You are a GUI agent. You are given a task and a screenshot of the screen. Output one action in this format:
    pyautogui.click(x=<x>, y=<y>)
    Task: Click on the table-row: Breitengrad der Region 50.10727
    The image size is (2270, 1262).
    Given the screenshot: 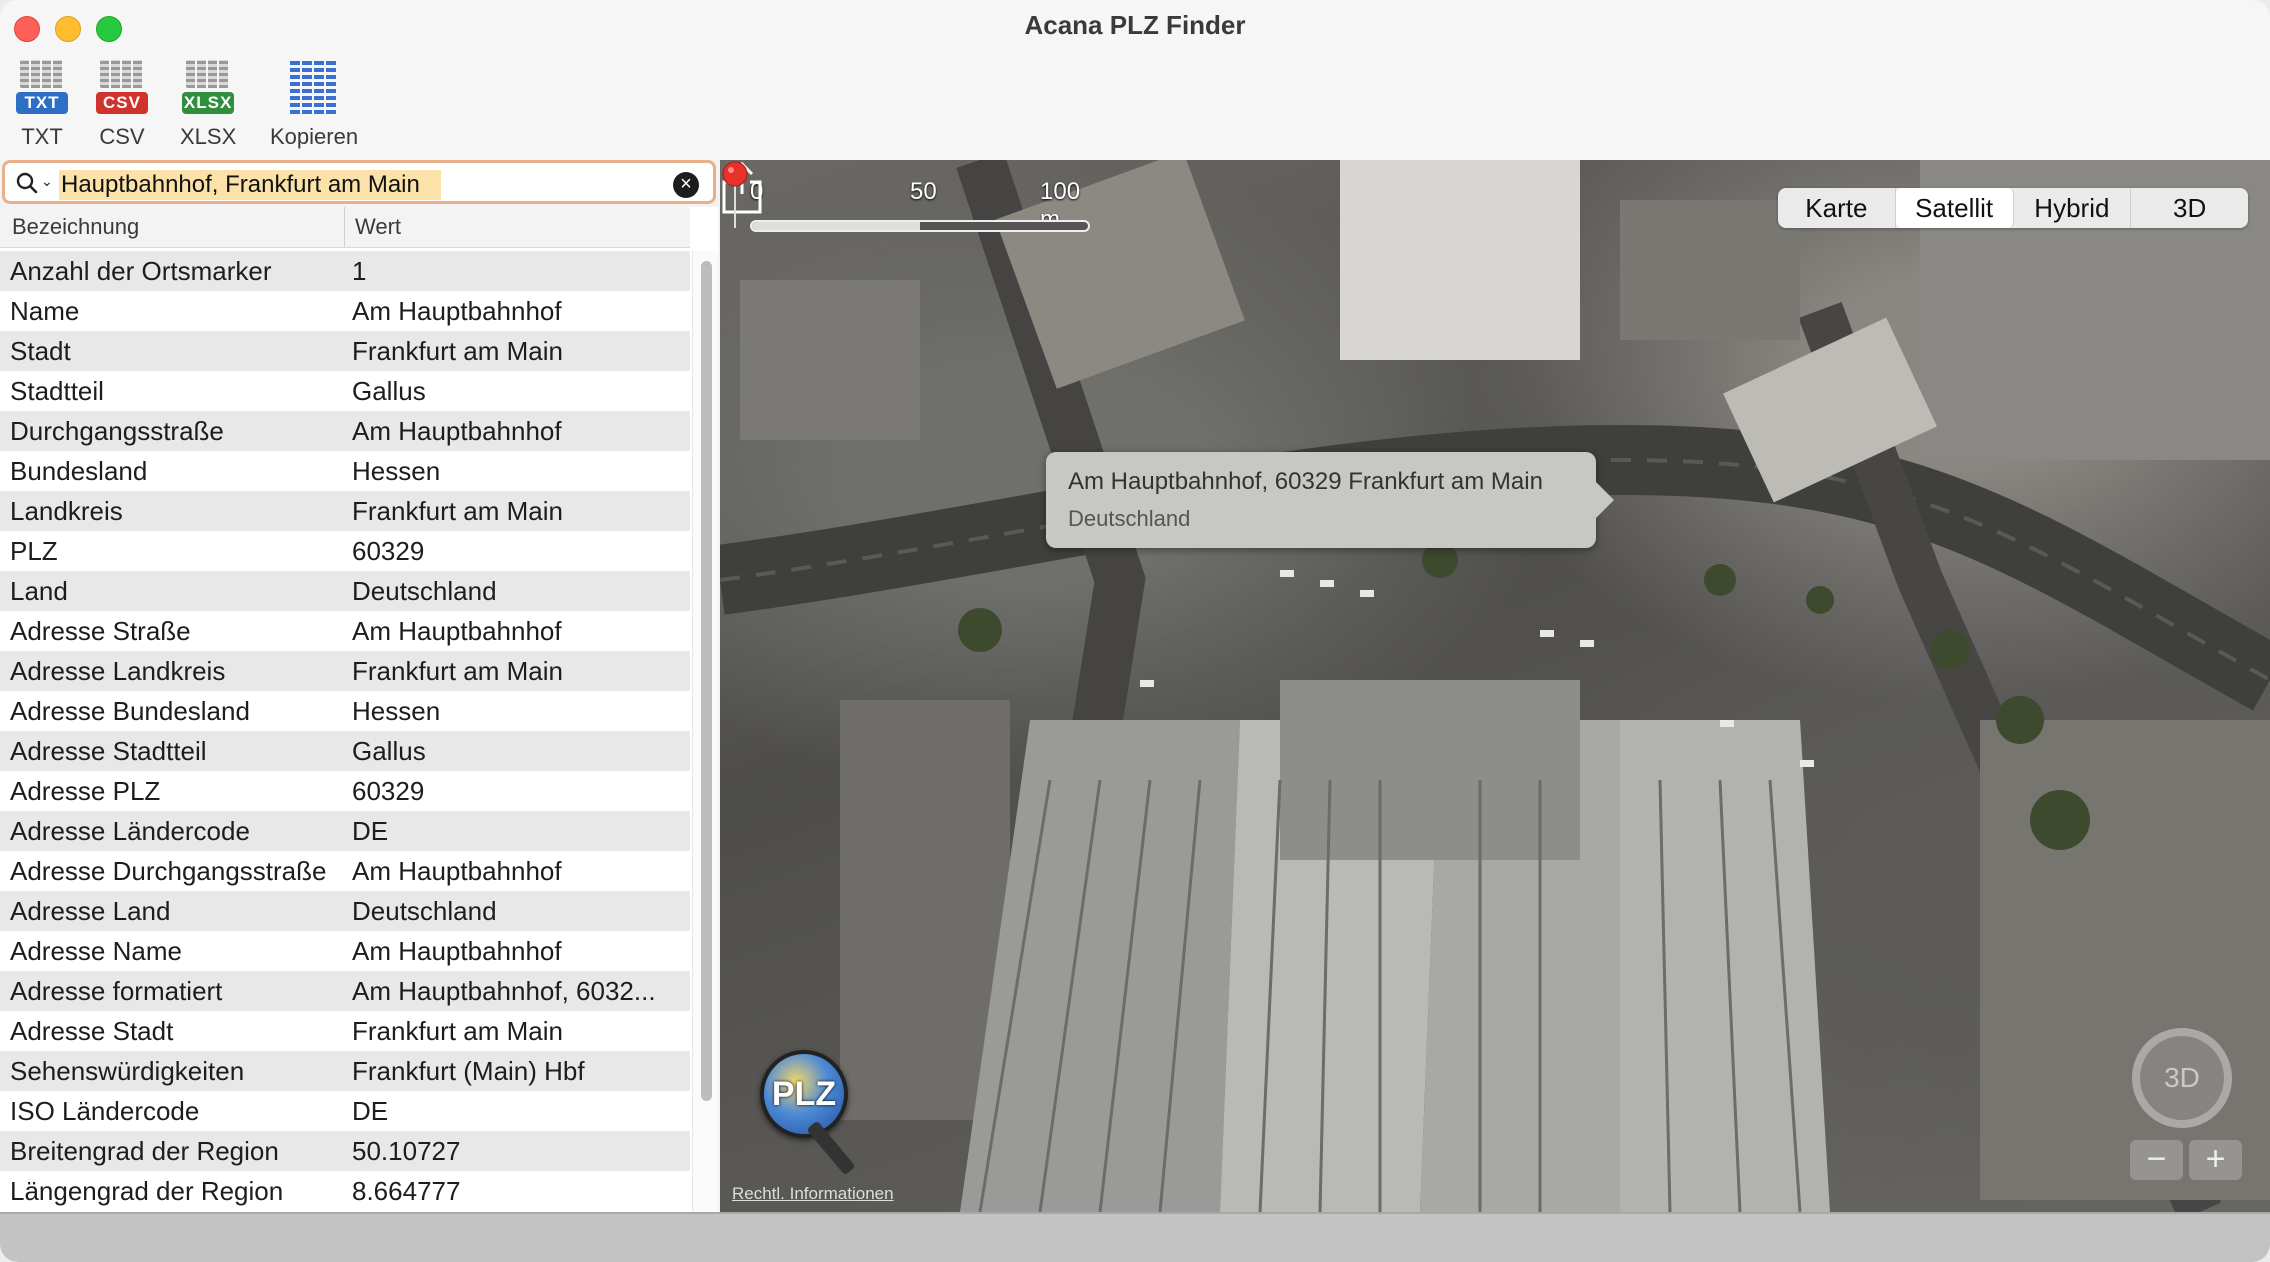 What is the action you would take?
    pyautogui.click(x=345, y=1151)
    